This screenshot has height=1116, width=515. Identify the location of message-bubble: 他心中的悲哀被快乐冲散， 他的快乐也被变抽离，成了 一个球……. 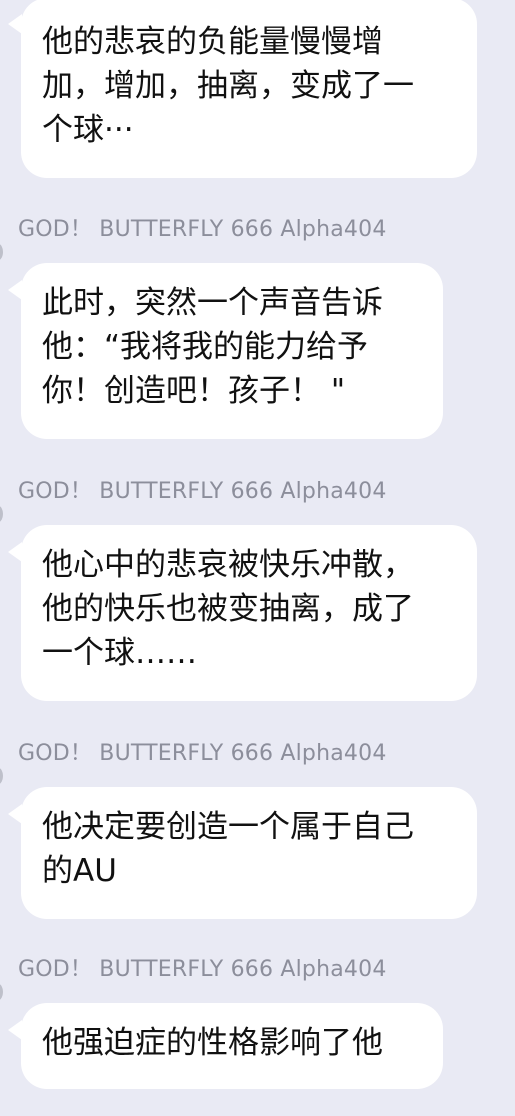
(249, 613).